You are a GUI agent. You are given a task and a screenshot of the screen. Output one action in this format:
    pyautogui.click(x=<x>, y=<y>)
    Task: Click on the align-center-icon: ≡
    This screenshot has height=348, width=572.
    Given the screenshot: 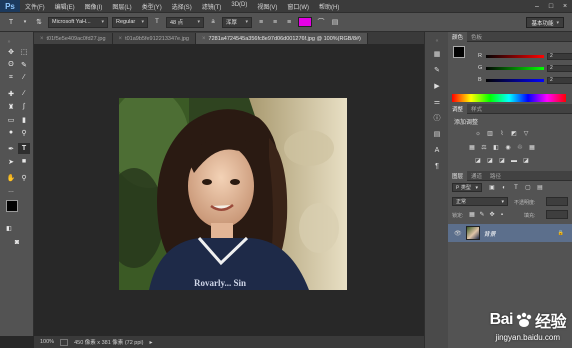 What is the action you would take?
    pyautogui.click(x=275, y=22)
    